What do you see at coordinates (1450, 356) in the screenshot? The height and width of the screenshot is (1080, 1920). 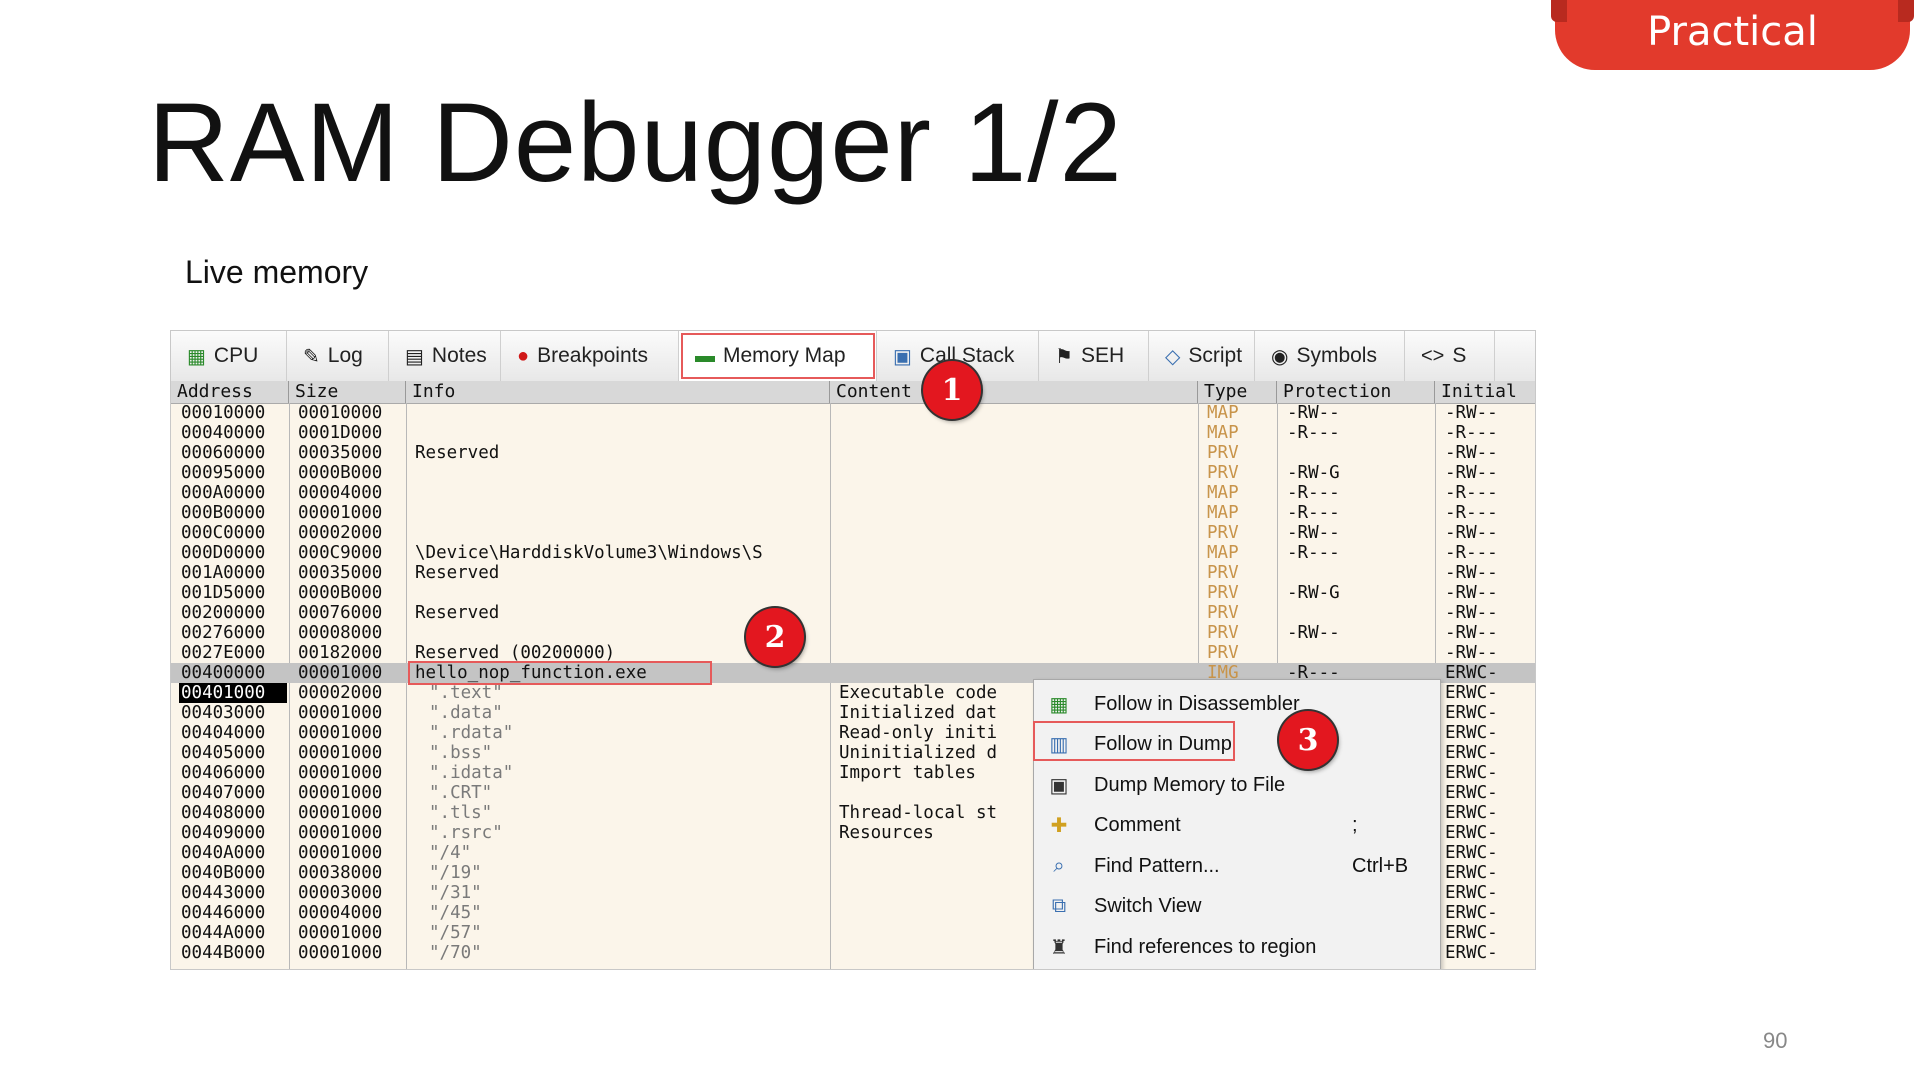 I see `tab-s: <> S` at bounding box center [1450, 356].